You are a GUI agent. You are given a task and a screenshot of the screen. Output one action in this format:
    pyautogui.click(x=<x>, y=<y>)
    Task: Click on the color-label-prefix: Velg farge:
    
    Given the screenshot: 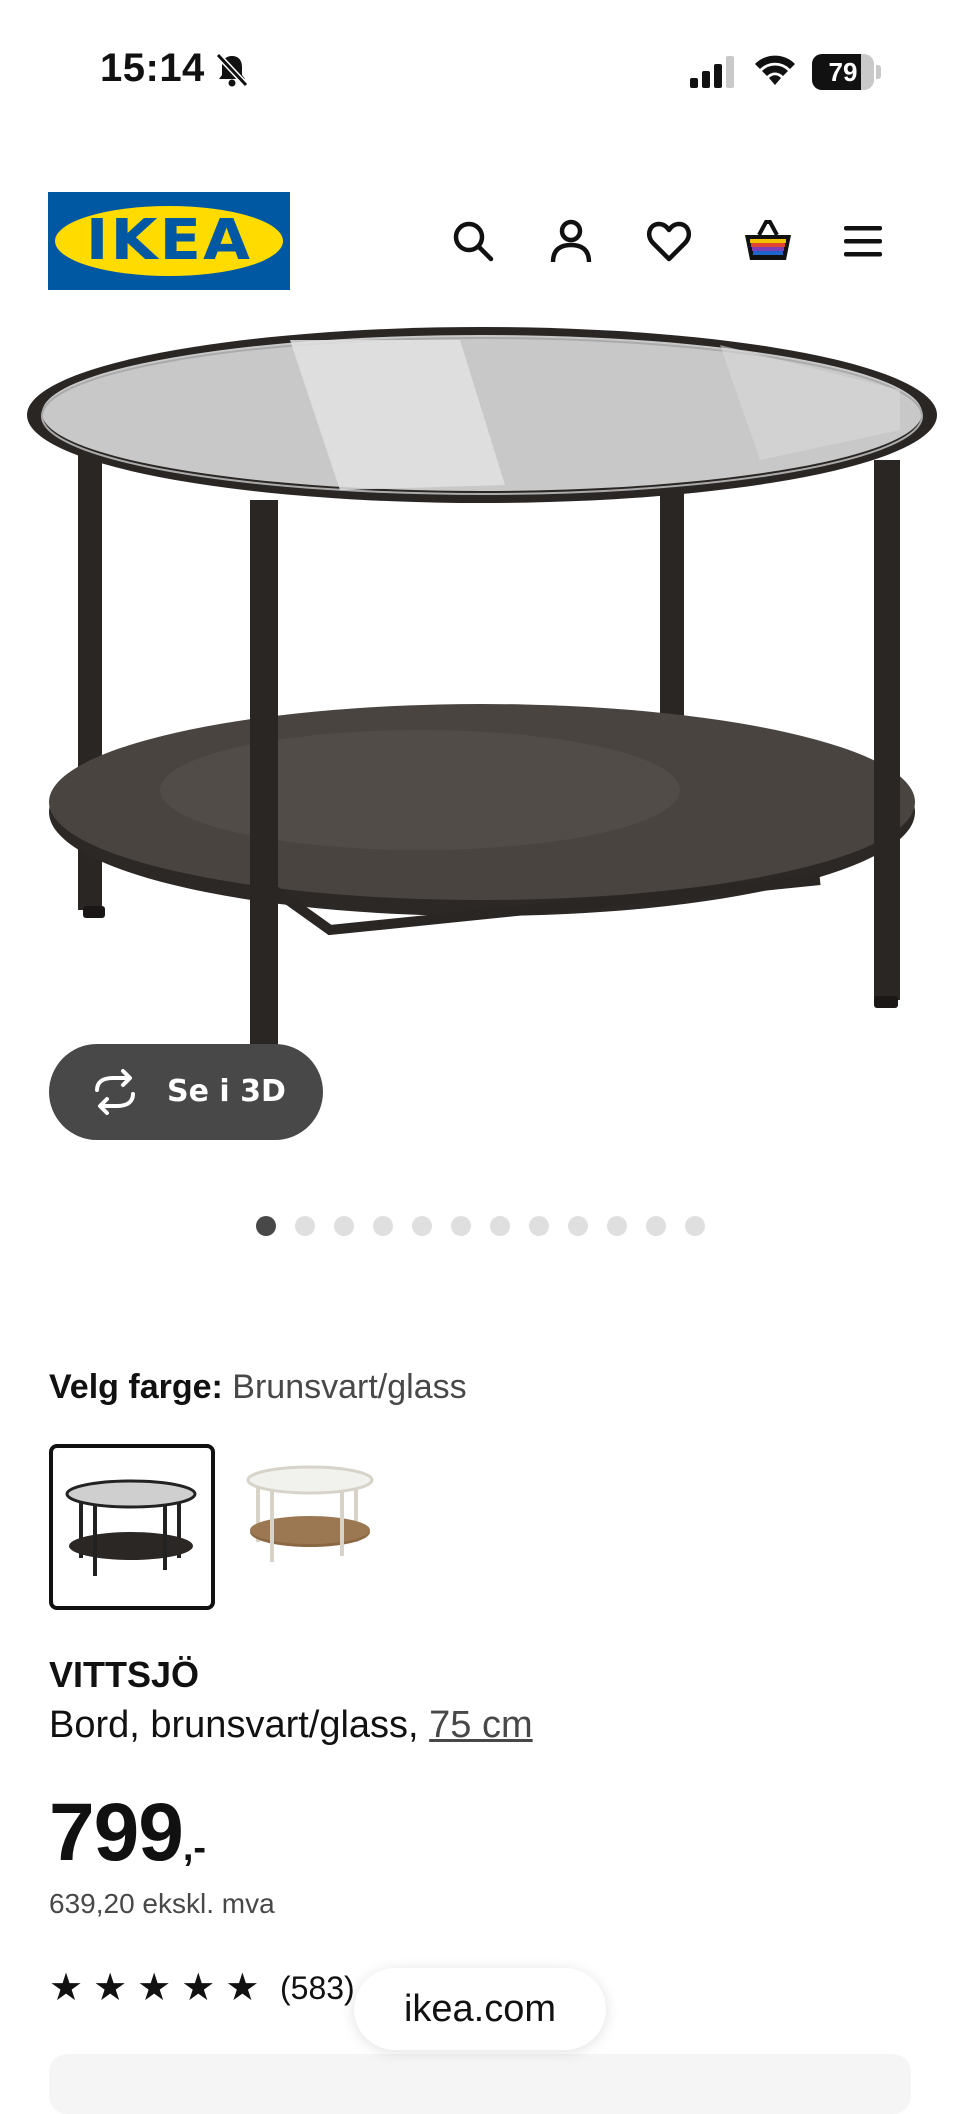 What is the action you would take?
    pyautogui.click(x=136, y=1387)
    